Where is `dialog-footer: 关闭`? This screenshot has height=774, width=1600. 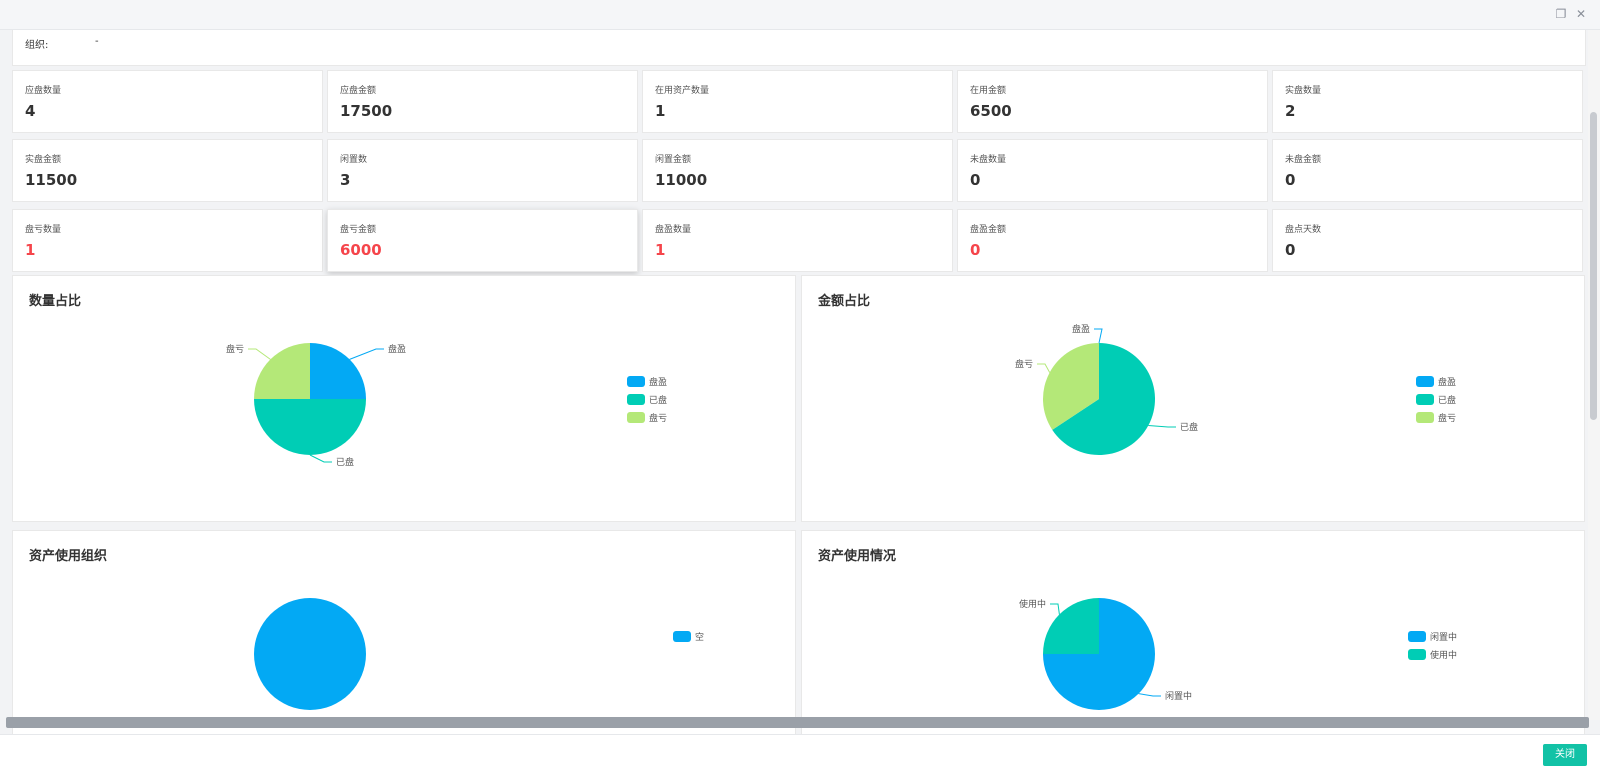
dialog-footer: 关闭 is located at coordinates (800, 754).